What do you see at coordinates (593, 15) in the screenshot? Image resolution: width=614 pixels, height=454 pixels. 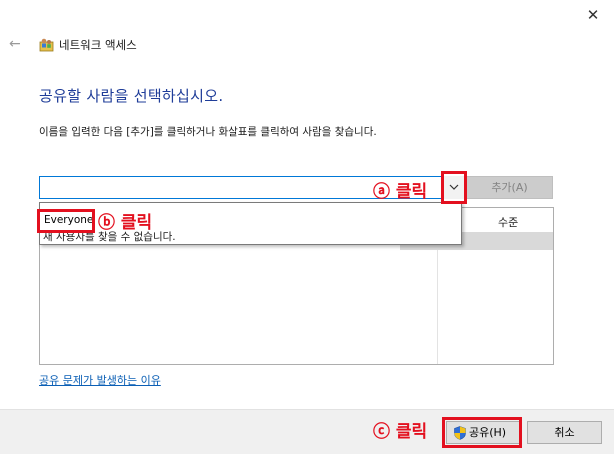 I see `close-icon: ✕` at bounding box center [593, 15].